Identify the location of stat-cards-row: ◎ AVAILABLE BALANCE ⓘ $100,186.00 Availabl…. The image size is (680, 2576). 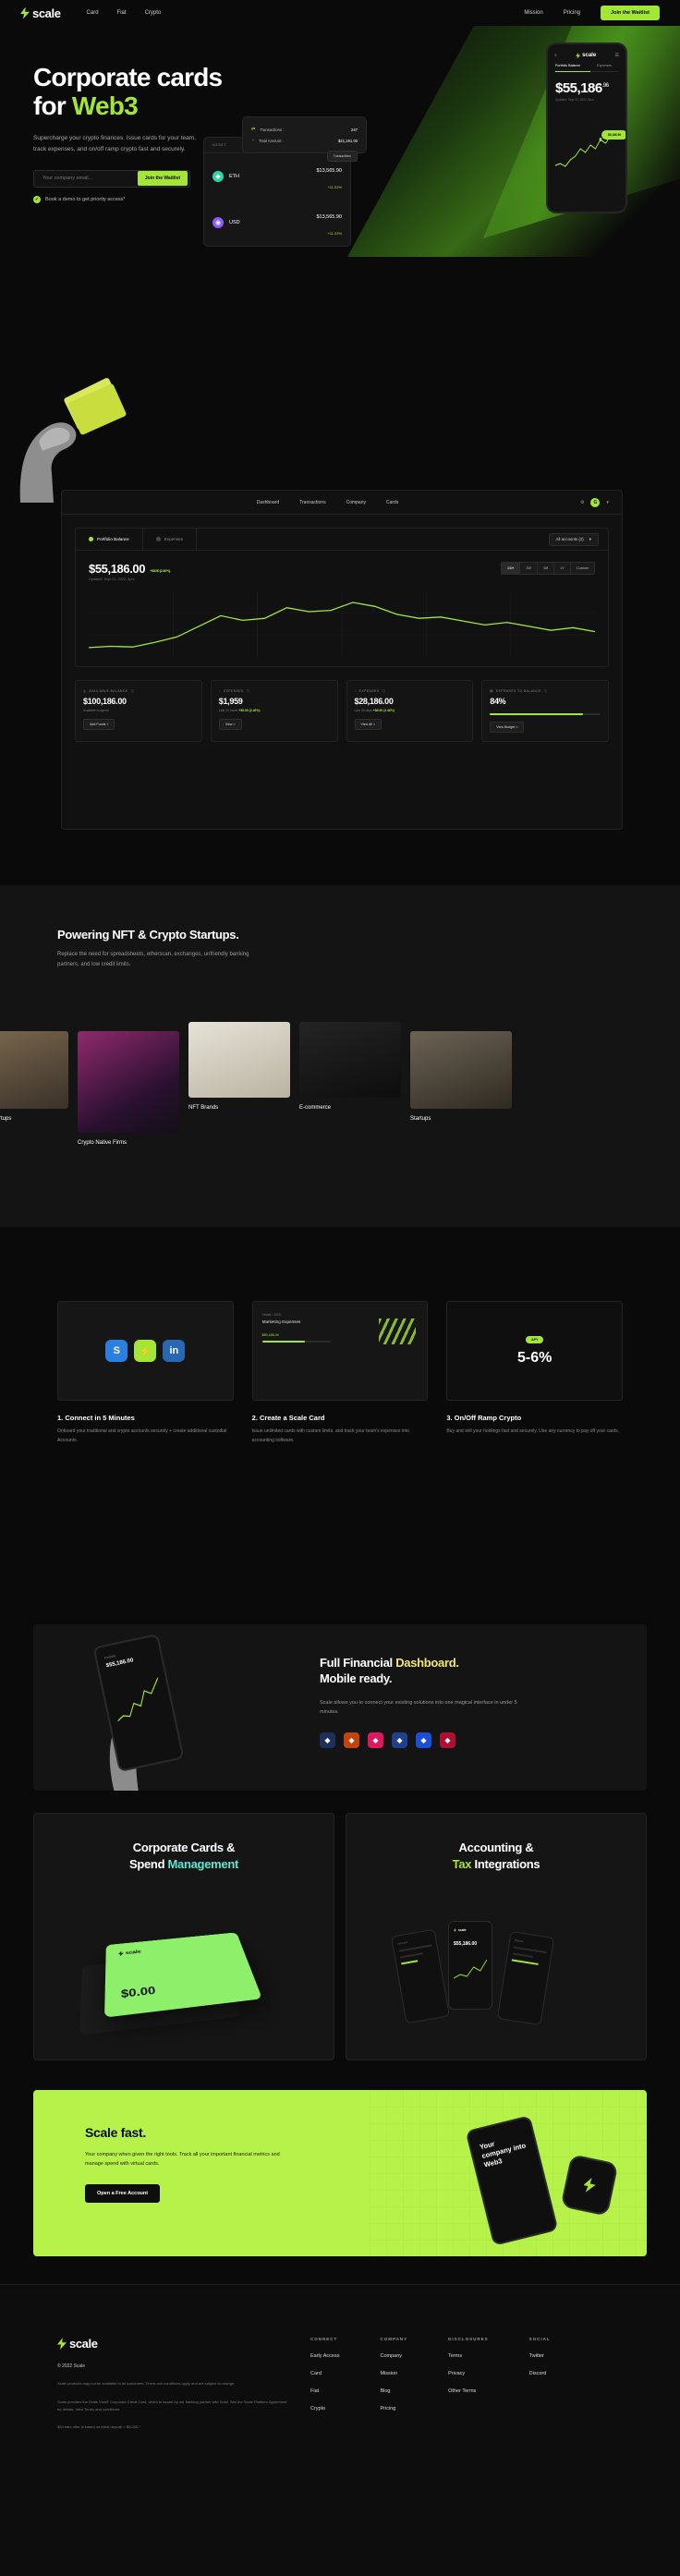
(342, 711).